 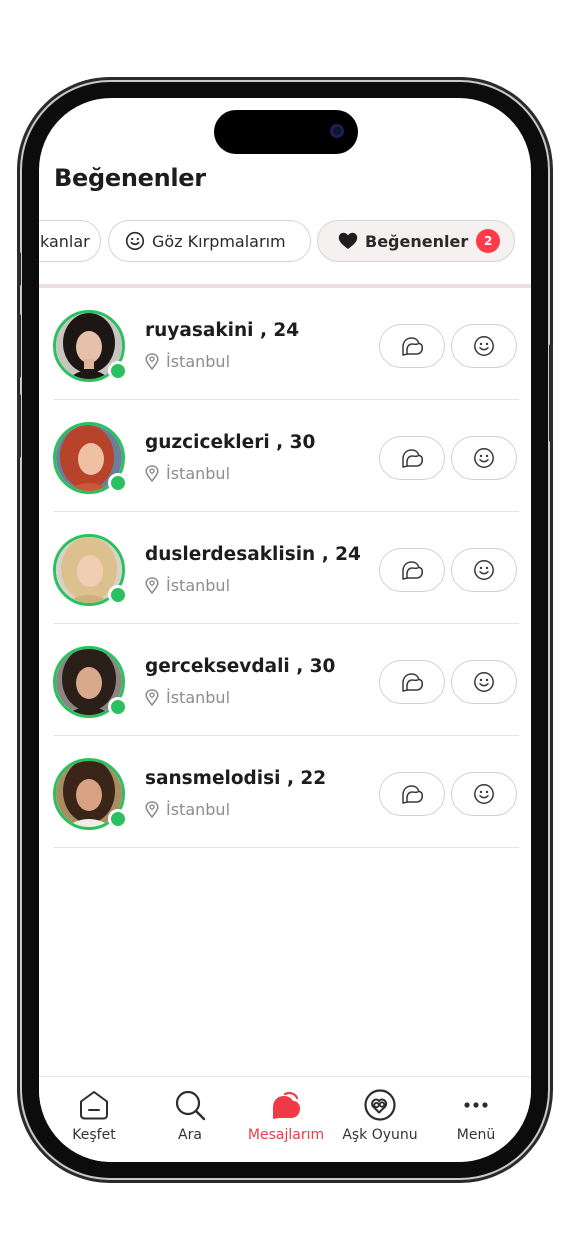 What do you see at coordinates (476, 1116) in the screenshot?
I see `tab-menu: Menü` at bounding box center [476, 1116].